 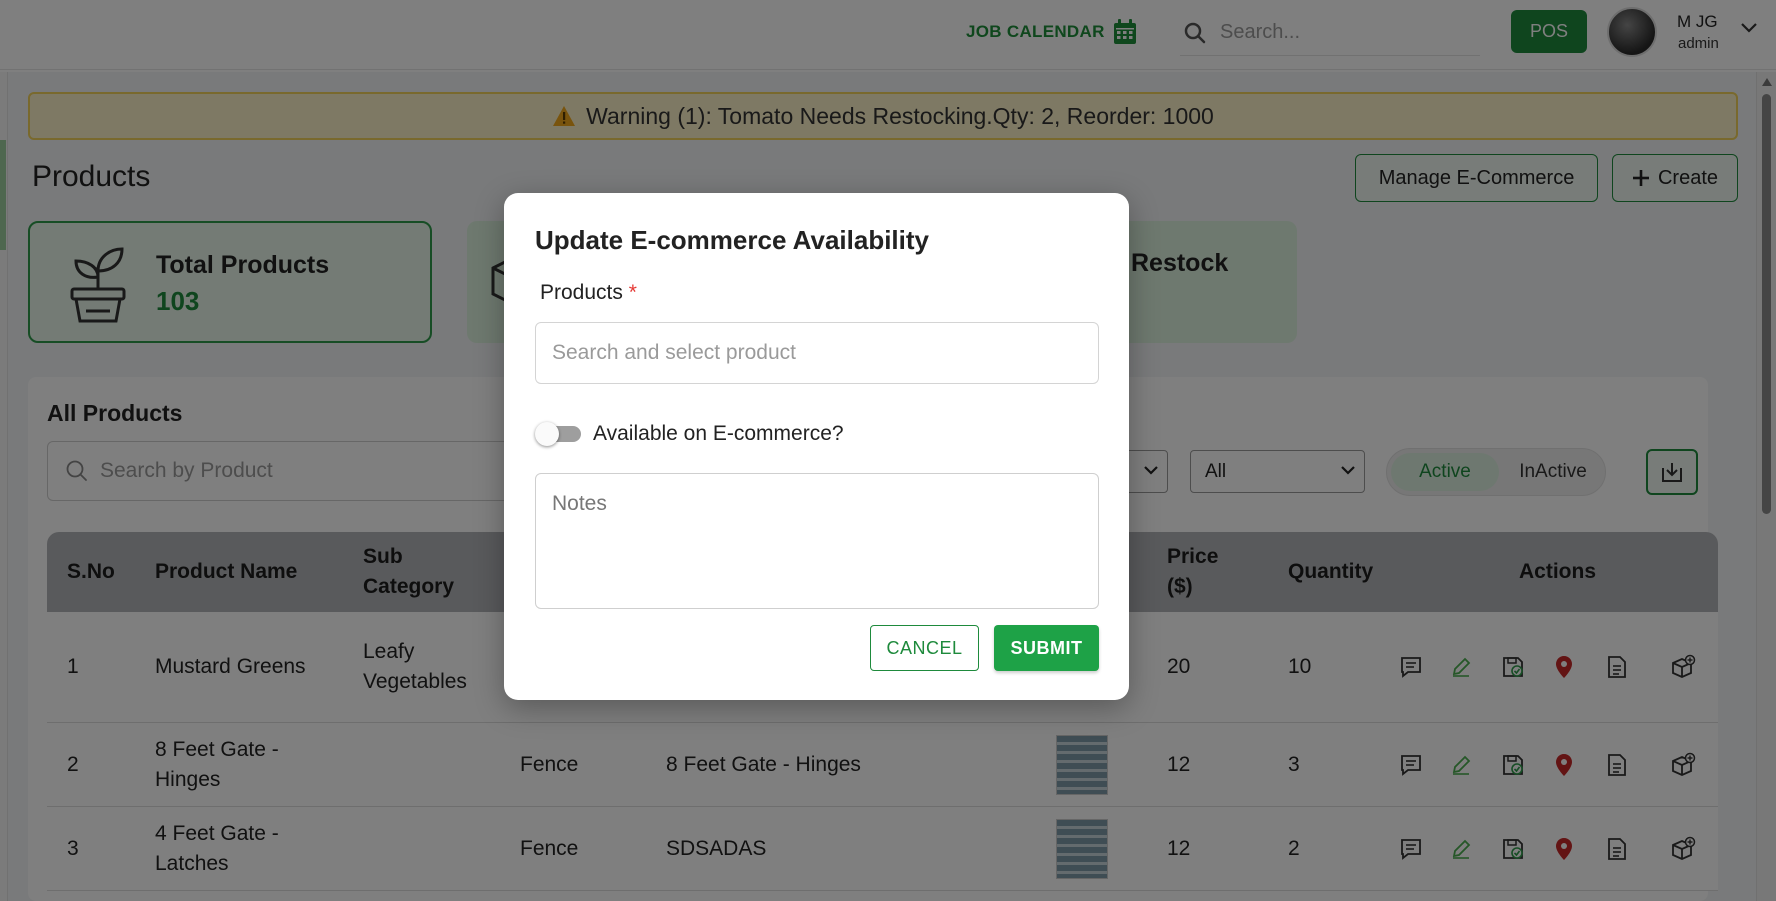 I want to click on submit-button: SUBMIT, so click(x=1046, y=648).